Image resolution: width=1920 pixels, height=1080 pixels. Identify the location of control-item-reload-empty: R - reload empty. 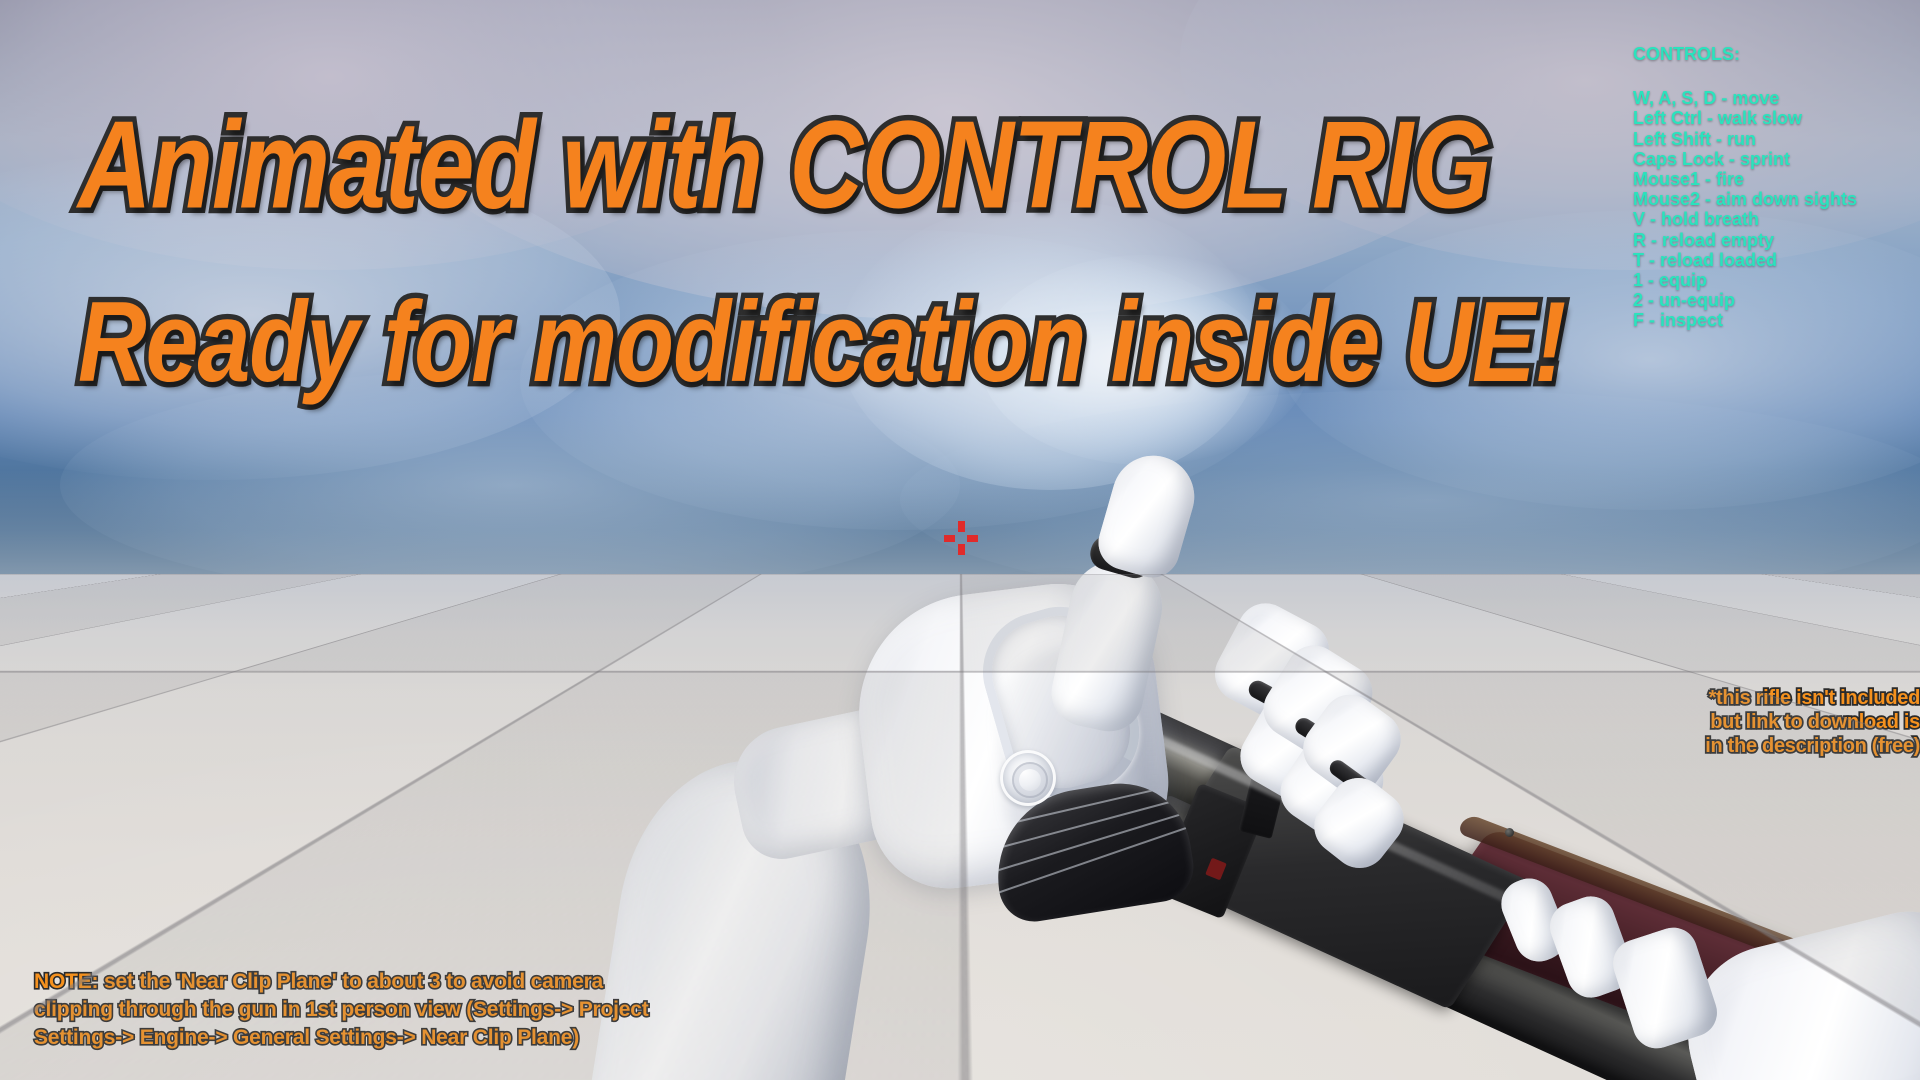
(1704, 239).